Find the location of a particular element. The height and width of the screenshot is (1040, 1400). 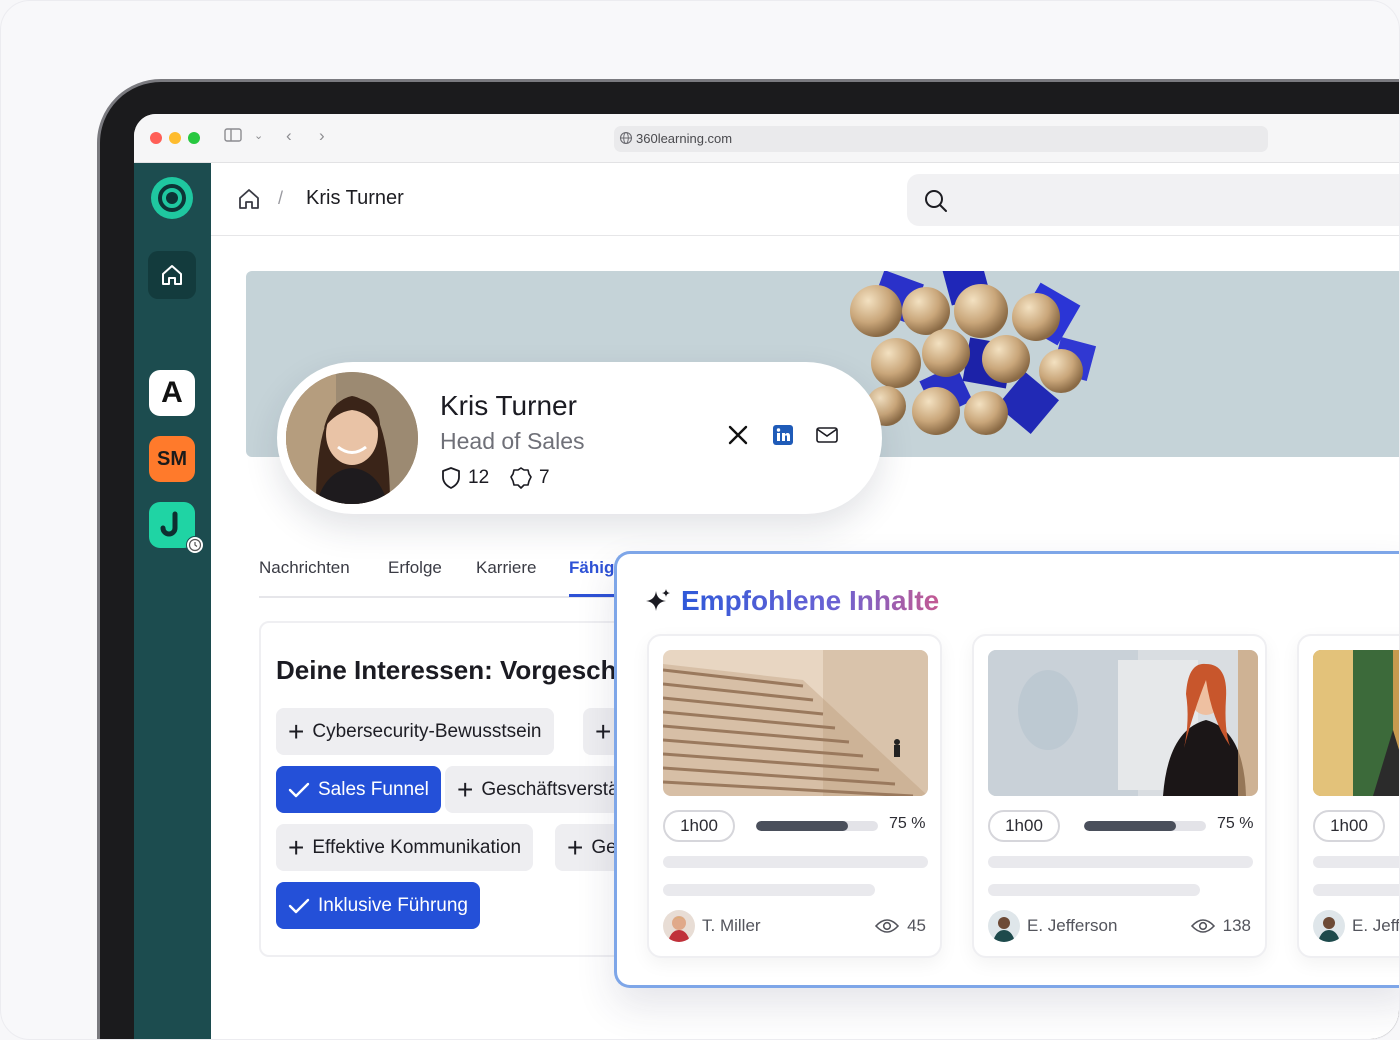

search-input is located at coordinates (1153, 200).